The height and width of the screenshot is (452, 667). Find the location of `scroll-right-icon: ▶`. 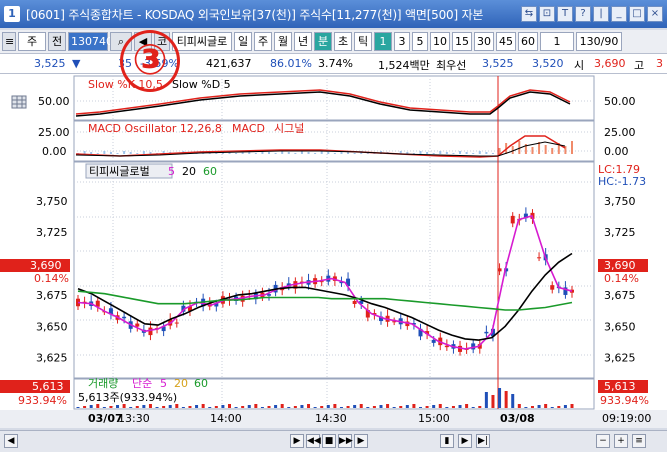

scroll-right-icon: ▶ is located at coordinates (465, 441).